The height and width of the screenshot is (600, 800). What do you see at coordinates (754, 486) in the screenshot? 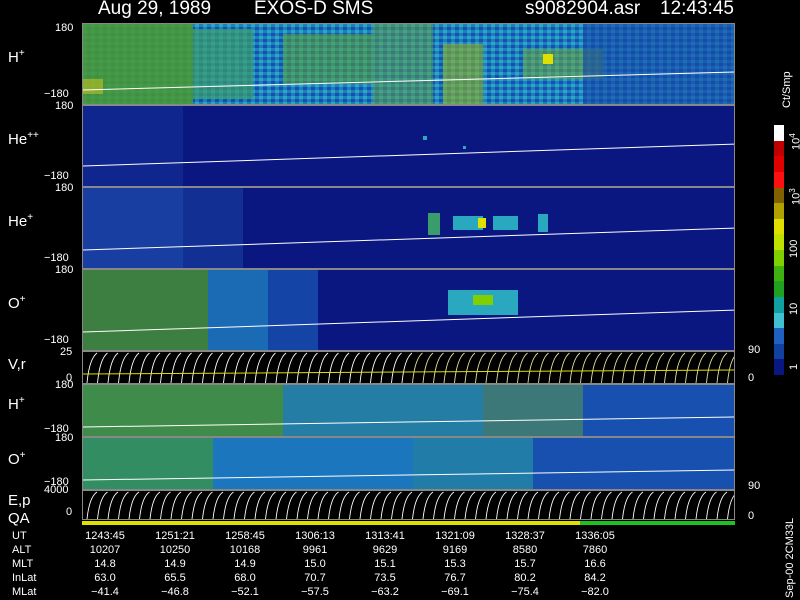
I see `rtick-top: 90` at bounding box center [754, 486].